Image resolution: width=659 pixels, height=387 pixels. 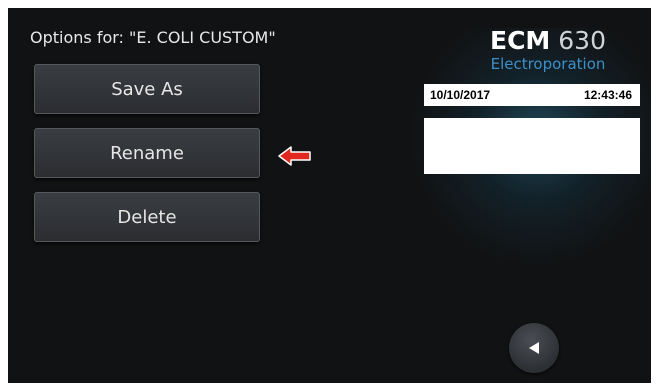 I want to click on message-box, so click(x=532, y=146).